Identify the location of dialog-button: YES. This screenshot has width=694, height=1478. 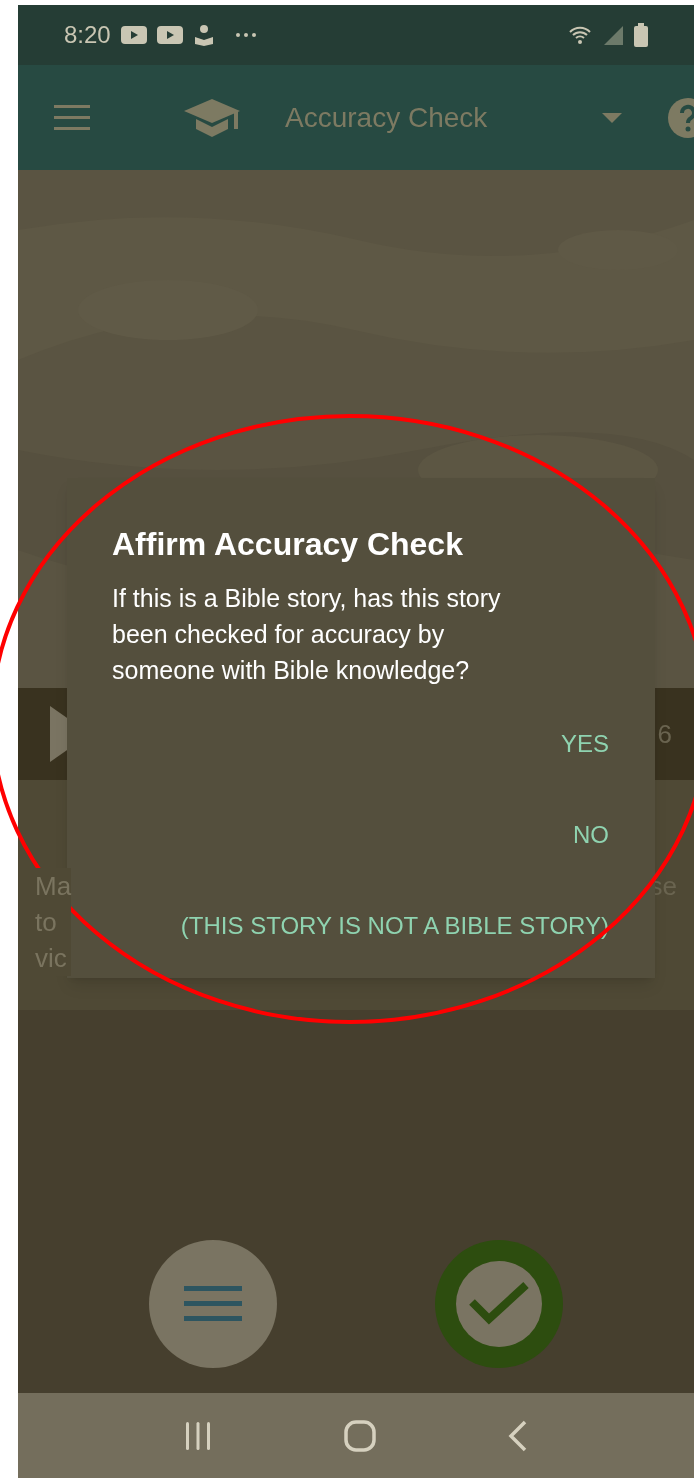
(584, 743).